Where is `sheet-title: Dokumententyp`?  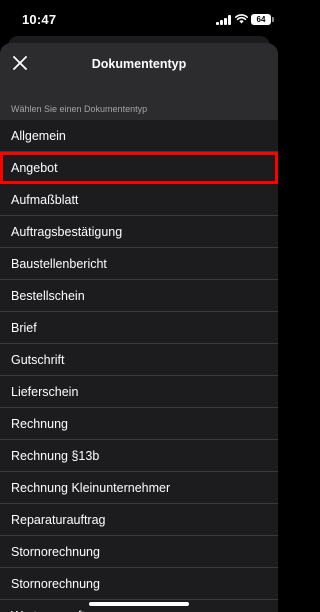
sheet-title: Dokumententyp is located at coordinates (139, 64).